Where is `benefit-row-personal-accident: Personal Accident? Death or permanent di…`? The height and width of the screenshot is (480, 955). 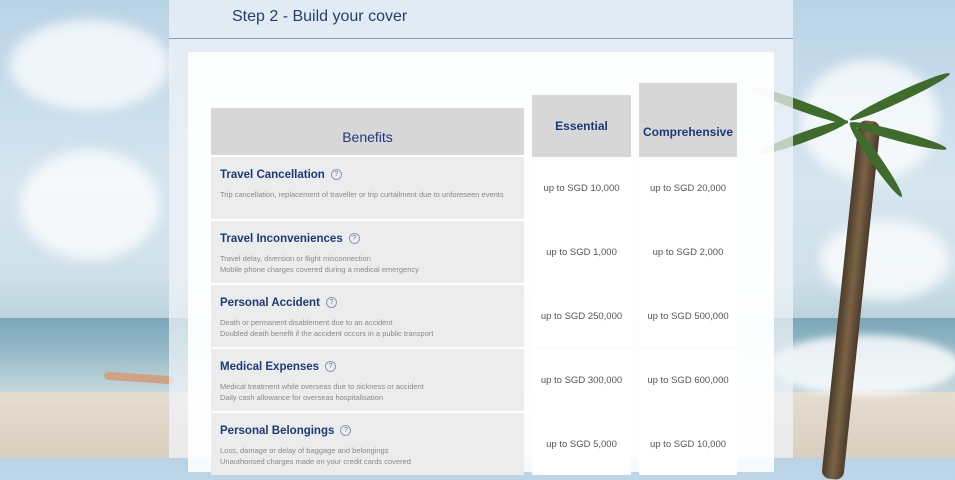 benefit-row-personal-accident: Personal Accident? Death or permanent di… is located at coordinates (367, 316).